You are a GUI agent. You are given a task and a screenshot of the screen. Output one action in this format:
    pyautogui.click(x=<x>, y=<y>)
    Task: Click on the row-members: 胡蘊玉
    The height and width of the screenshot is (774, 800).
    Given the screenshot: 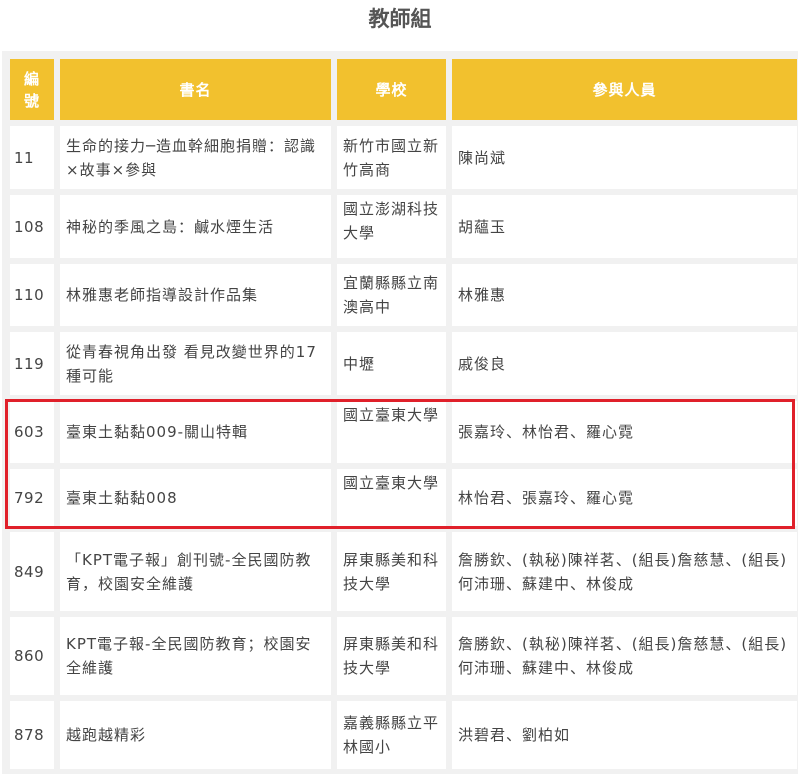 What is the action you would take?
    pyautogui.click(x=624, y=226)
    